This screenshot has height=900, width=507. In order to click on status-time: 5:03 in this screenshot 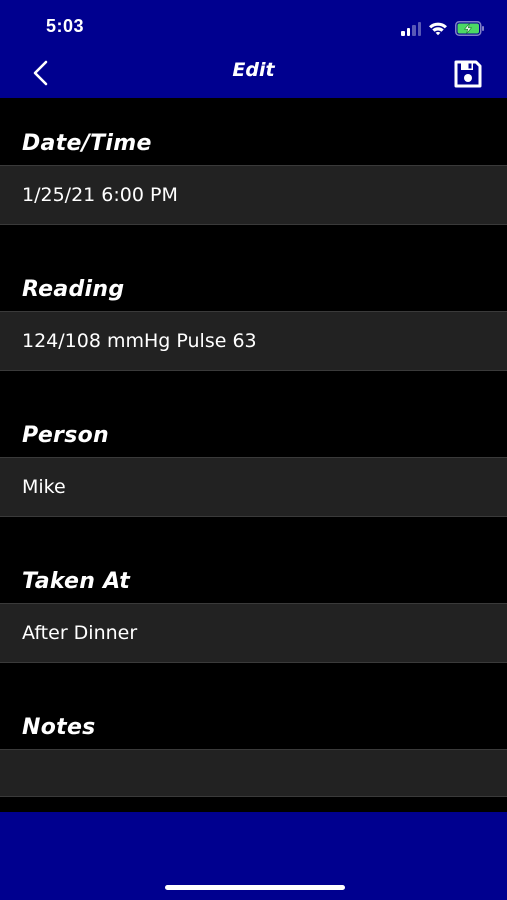, I will do `click(65, 26)`.